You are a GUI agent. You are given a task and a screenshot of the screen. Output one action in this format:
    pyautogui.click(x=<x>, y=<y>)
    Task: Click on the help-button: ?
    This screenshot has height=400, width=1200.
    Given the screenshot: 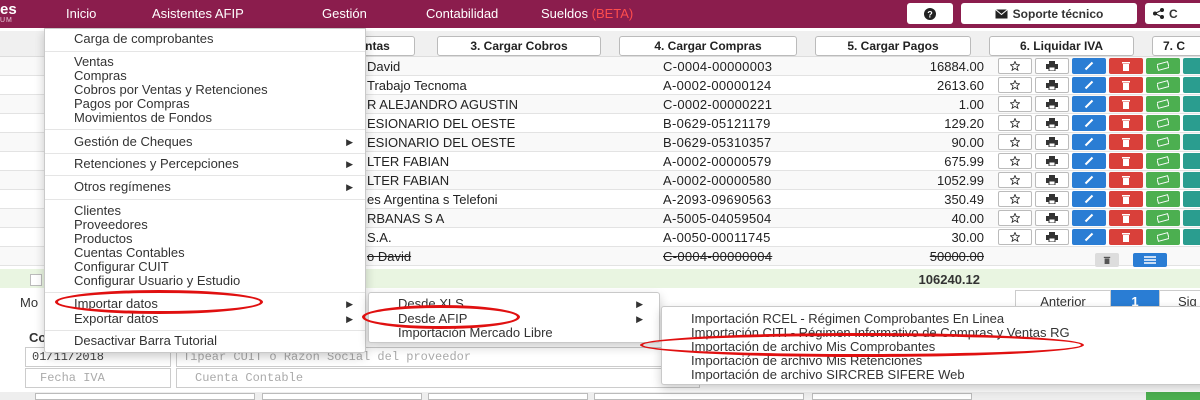 What is the action you would take?
    pyautogui.click(x=930, y=13)
    